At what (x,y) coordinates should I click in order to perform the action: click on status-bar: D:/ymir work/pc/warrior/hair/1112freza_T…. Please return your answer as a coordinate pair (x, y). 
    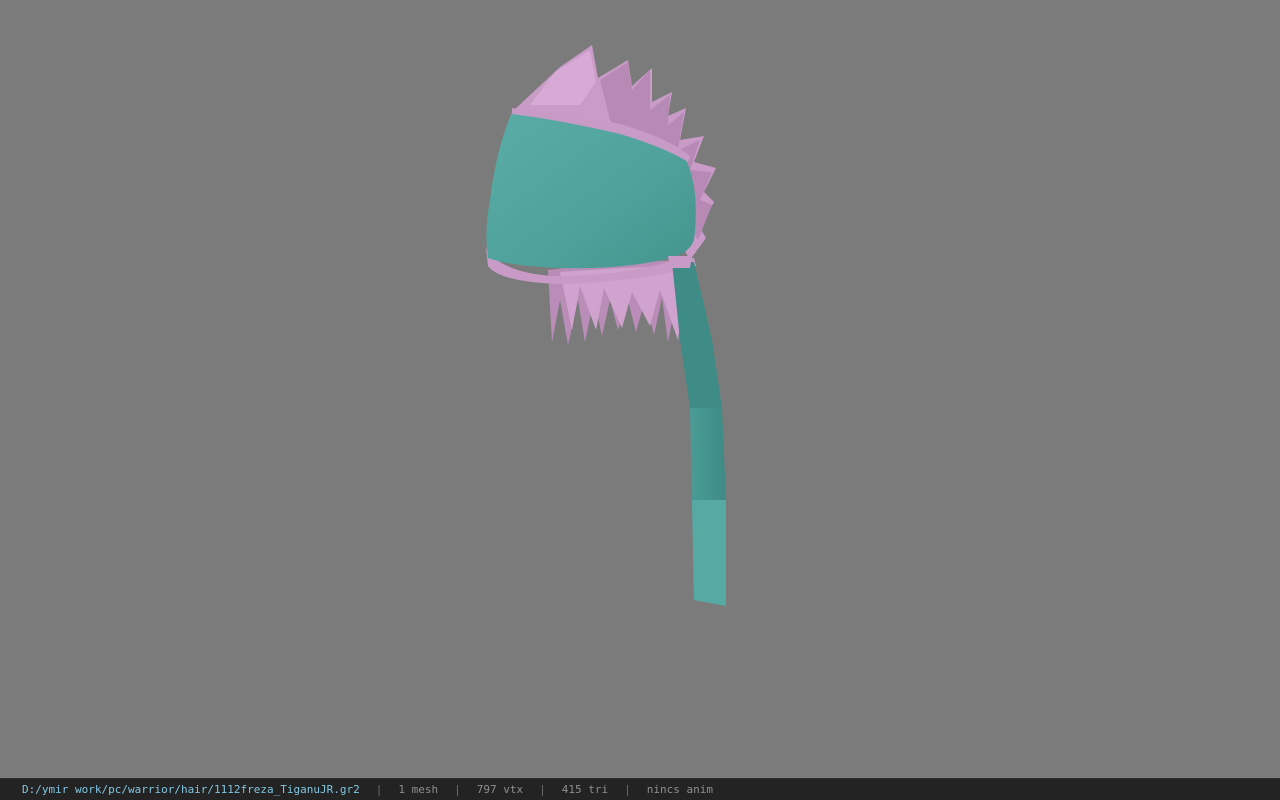
    Looking at the image, I should click on (640, 789).